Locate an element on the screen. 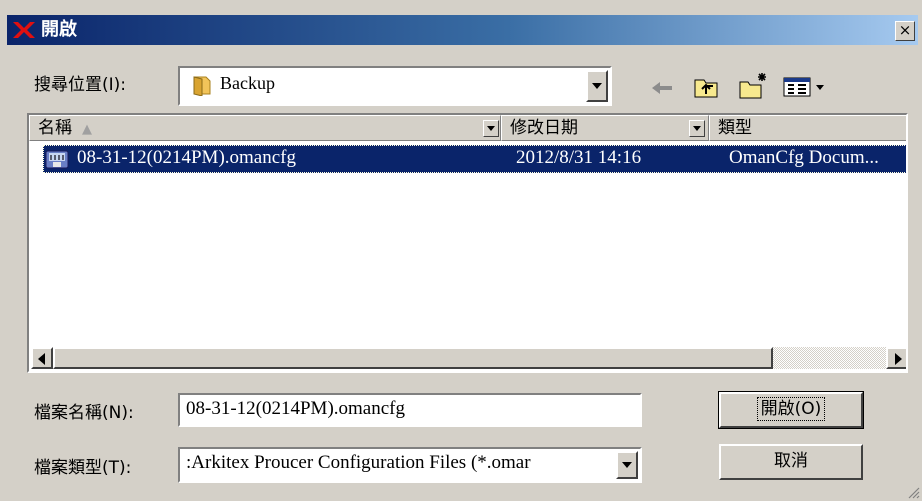 The image size is (922, 501). open-button: 開啟(O) is located at coordinates (791, 410).